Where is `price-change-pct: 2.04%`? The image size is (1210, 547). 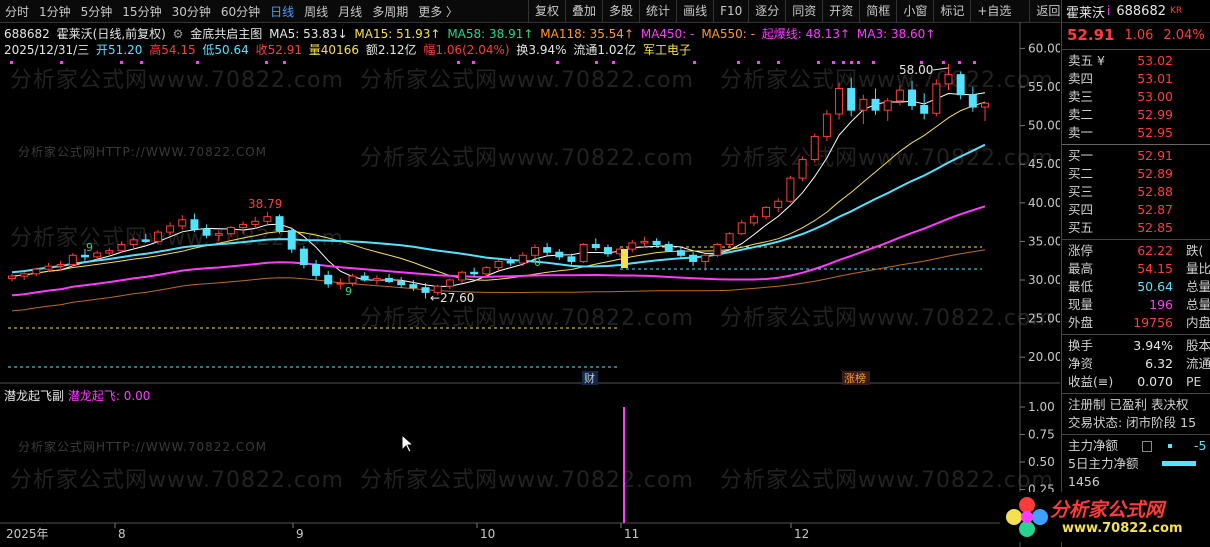
price-change-pct: 2.04% is located at coordinates (1184, 35).